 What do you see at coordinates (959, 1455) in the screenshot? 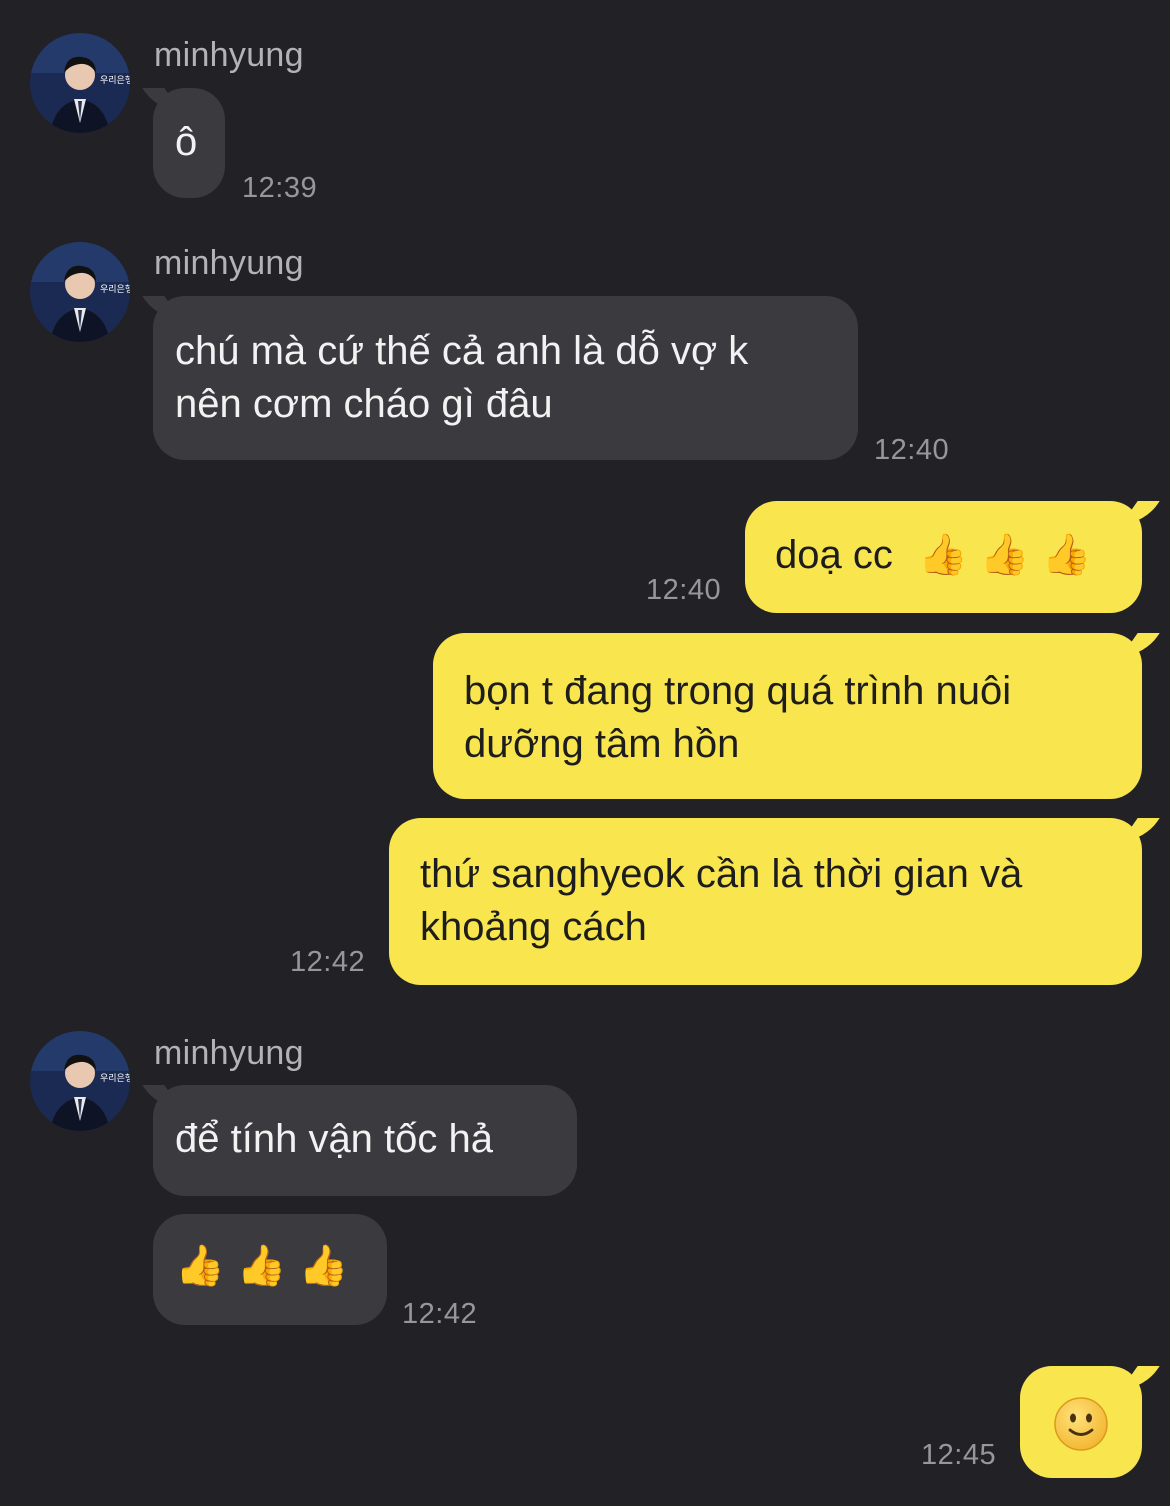
I see `message-timestamp: 12:45` at bounding box center [959, 1455].